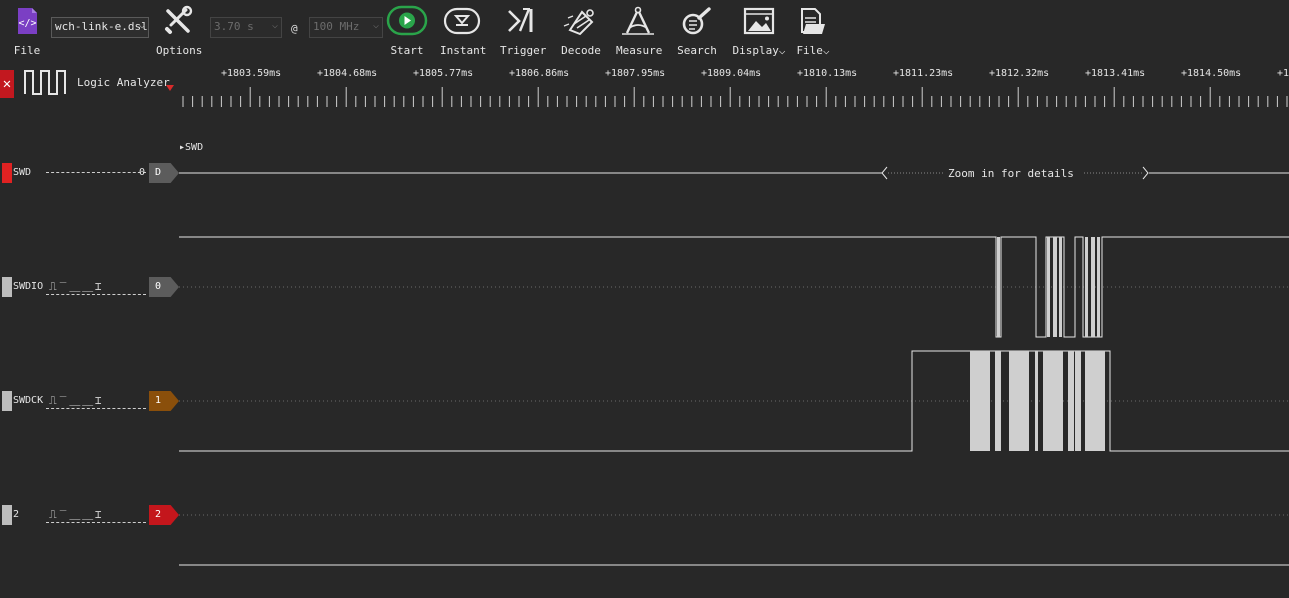  What do you see at coordinates (1145, 173) in the screenshot?
I see `zoom-right-bracket` at bounding box center [1145, 173].